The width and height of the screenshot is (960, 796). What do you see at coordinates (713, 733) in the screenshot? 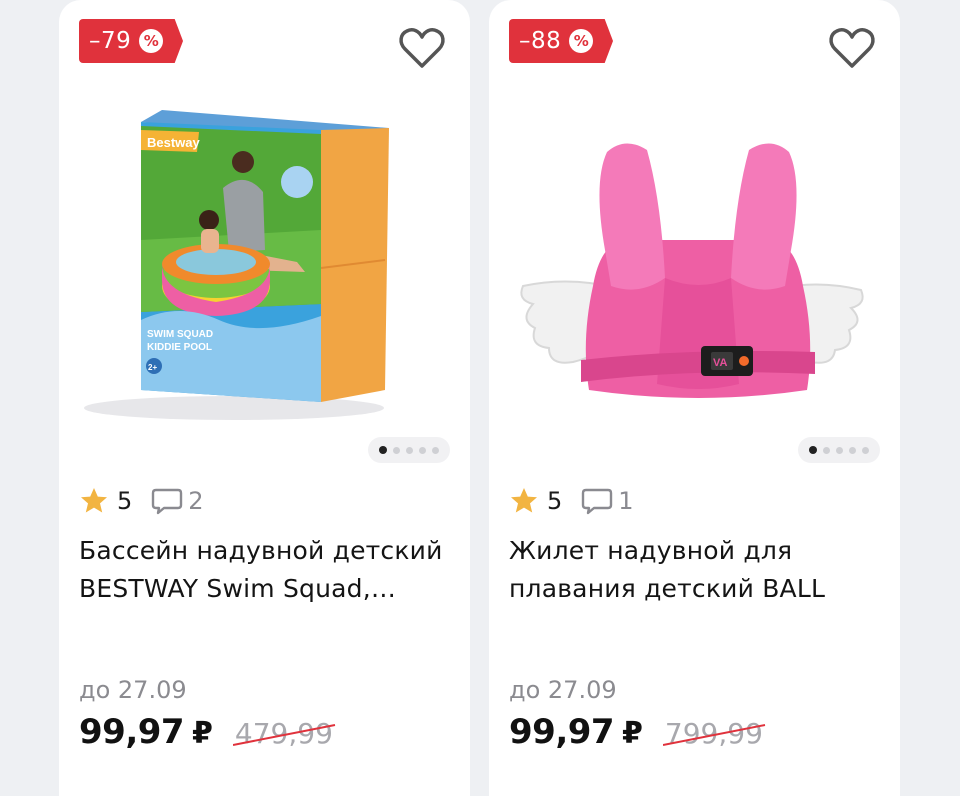
I see `old-price: 799,99` at bounding box center [713, 733].